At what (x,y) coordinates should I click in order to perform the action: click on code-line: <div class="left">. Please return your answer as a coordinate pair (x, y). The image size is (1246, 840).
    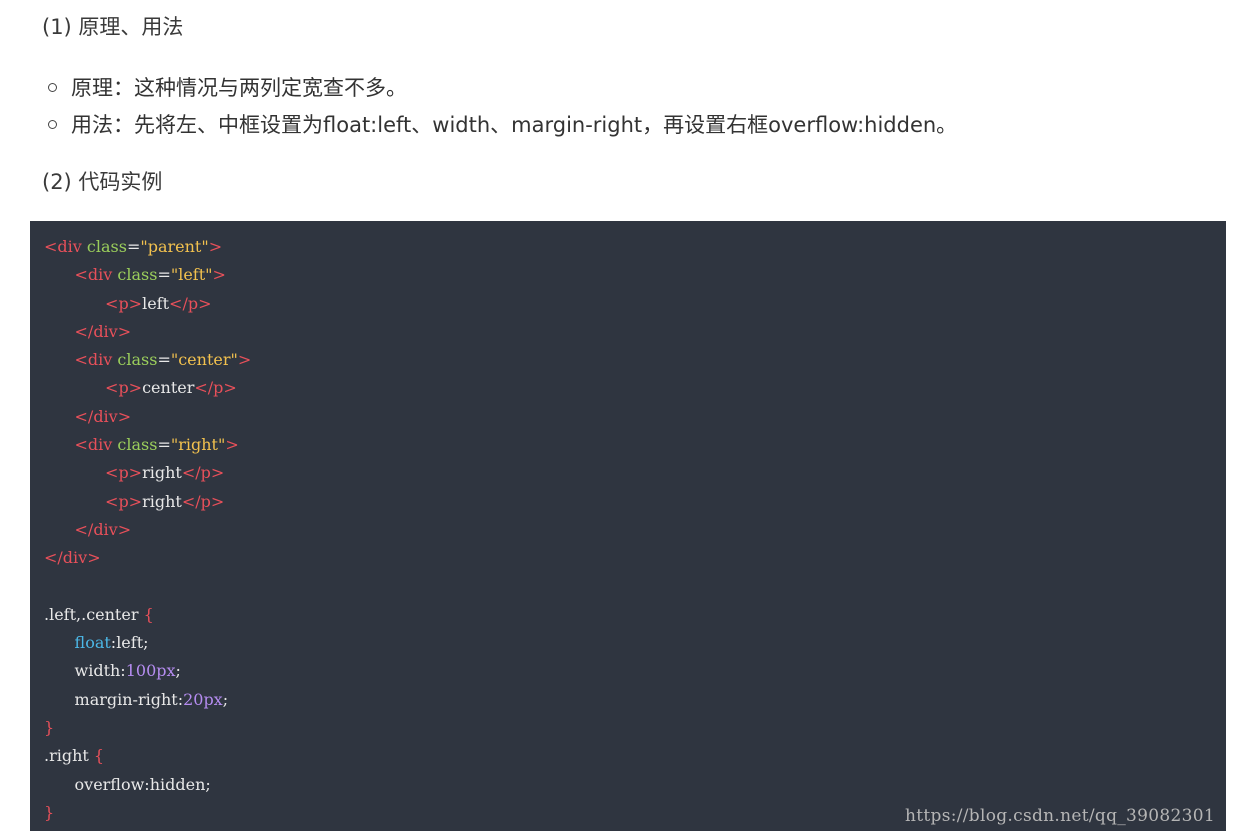
    Looking at the image, I should click on (135, 274).